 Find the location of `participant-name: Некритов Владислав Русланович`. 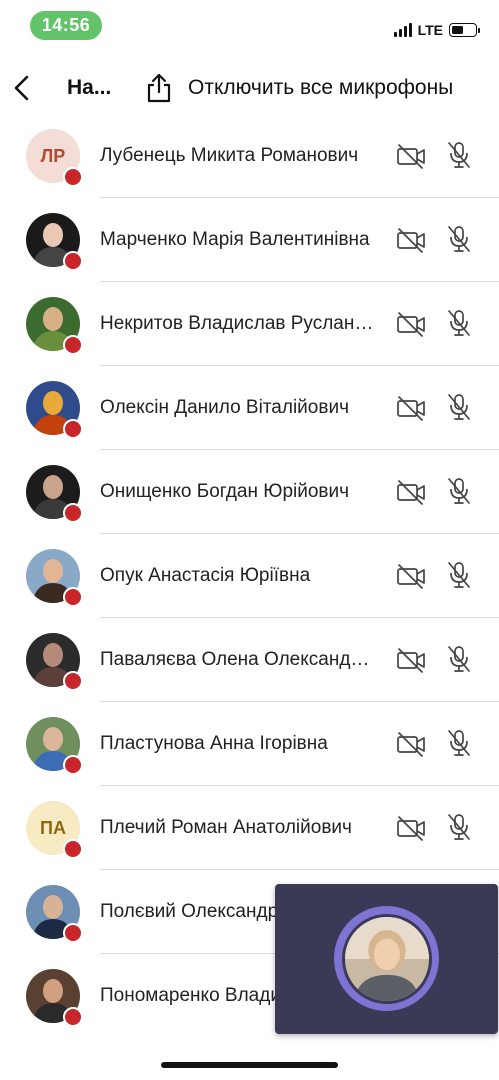

participant-name: Некритов Владислав Русланович is located at coordinates (239, 323).